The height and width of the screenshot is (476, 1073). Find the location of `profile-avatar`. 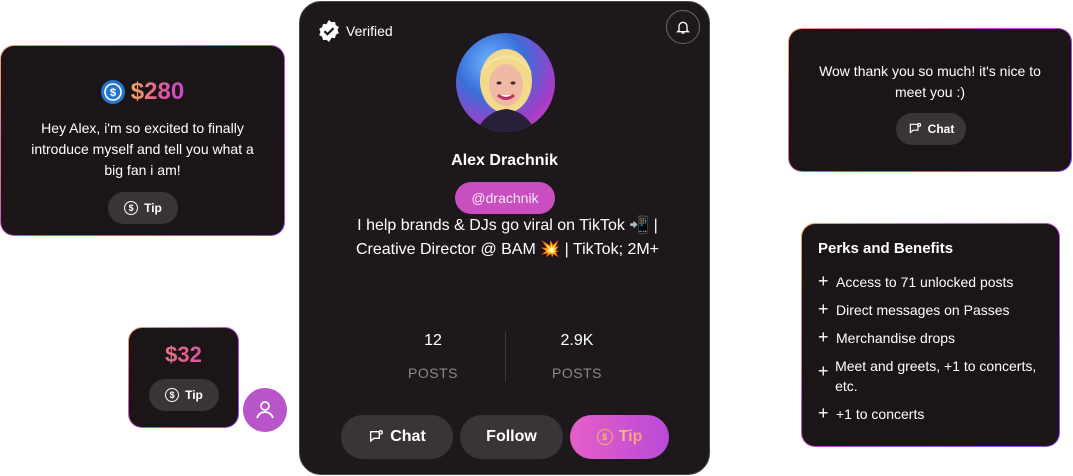

profile-avatar is located at coordinates (505, 82).